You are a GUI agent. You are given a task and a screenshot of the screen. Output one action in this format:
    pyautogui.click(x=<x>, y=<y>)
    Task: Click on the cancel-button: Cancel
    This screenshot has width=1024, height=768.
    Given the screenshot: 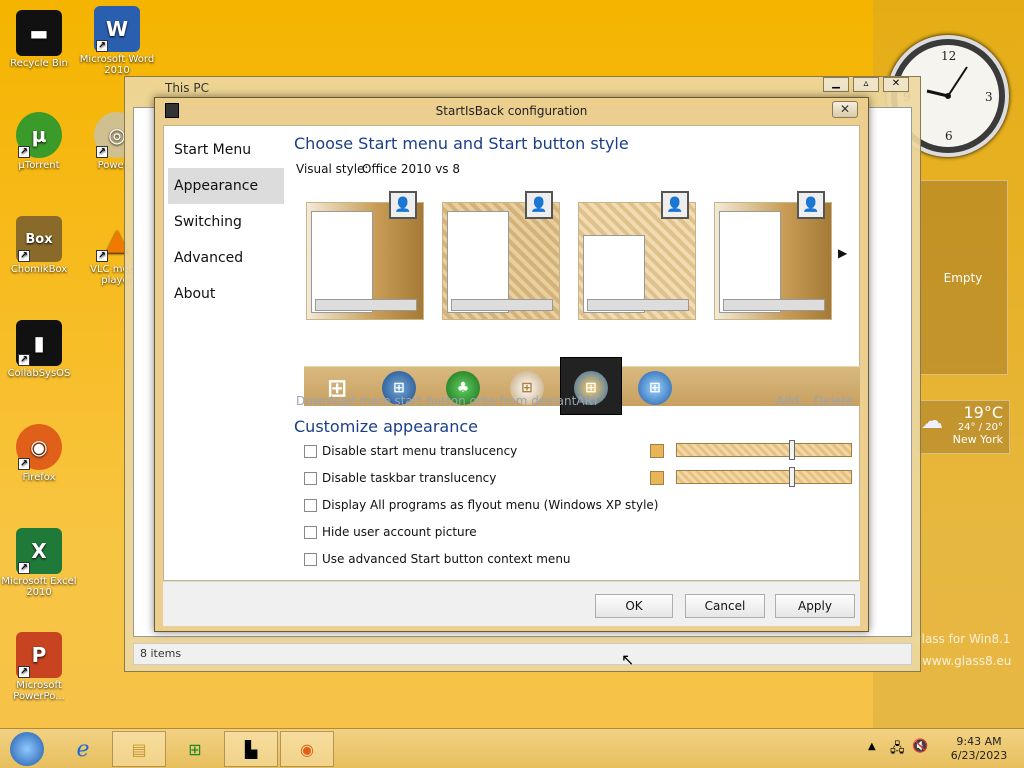 What is the action you would take?
    pyautogui.click(x=725, y=606)
    